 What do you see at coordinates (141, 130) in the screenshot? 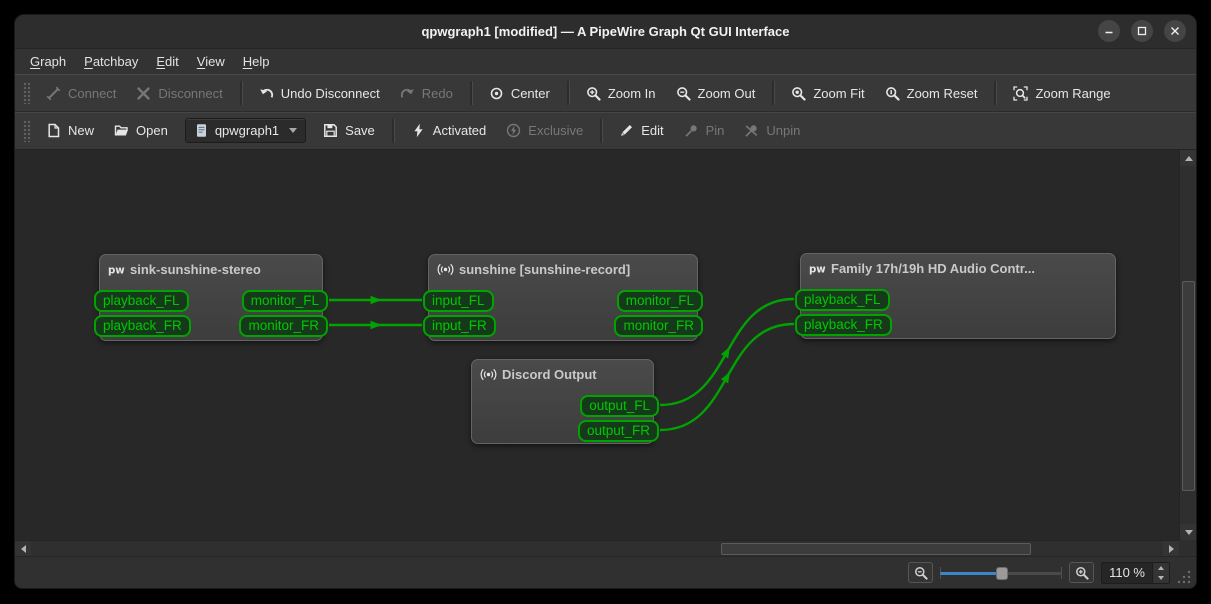
I see `open-button: Open` at bounding box center [141, 130].